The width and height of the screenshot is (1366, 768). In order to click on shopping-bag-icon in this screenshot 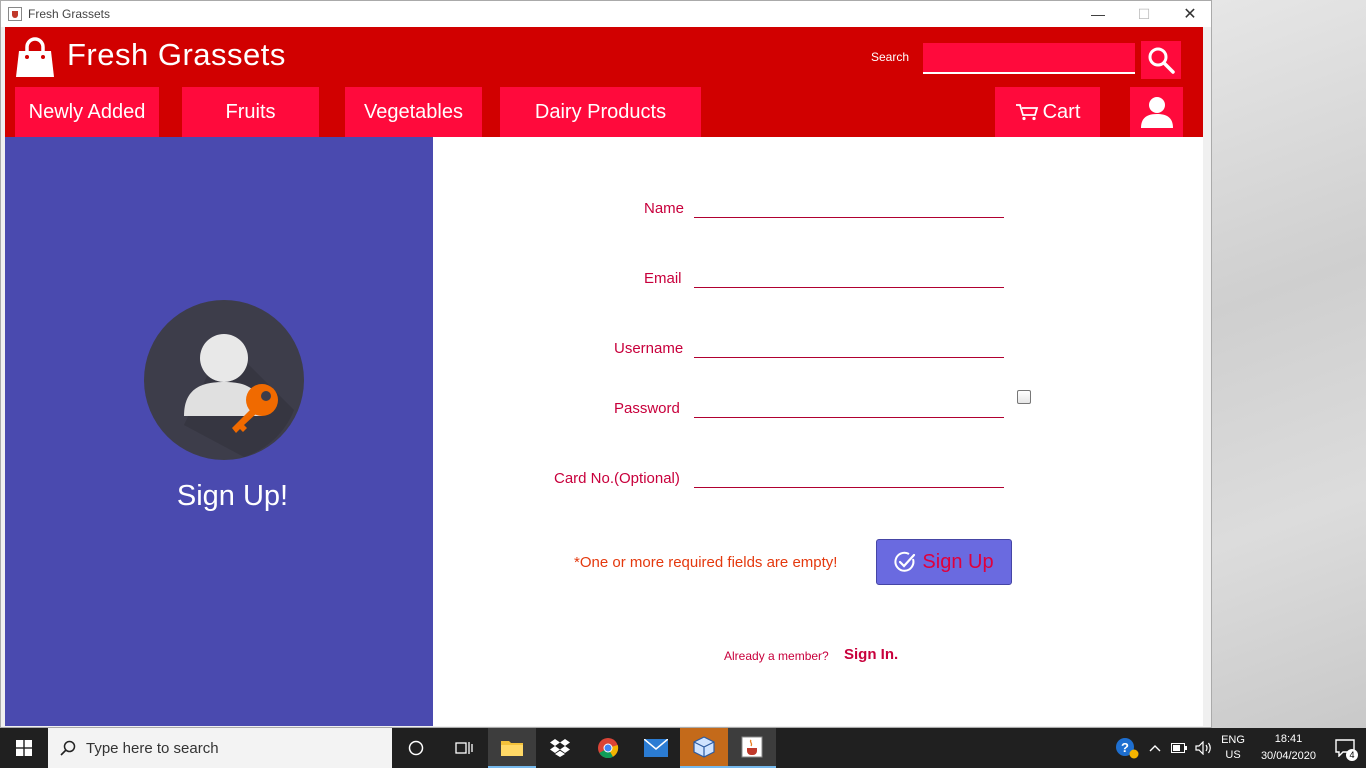, I will do `click(35, 57)`.